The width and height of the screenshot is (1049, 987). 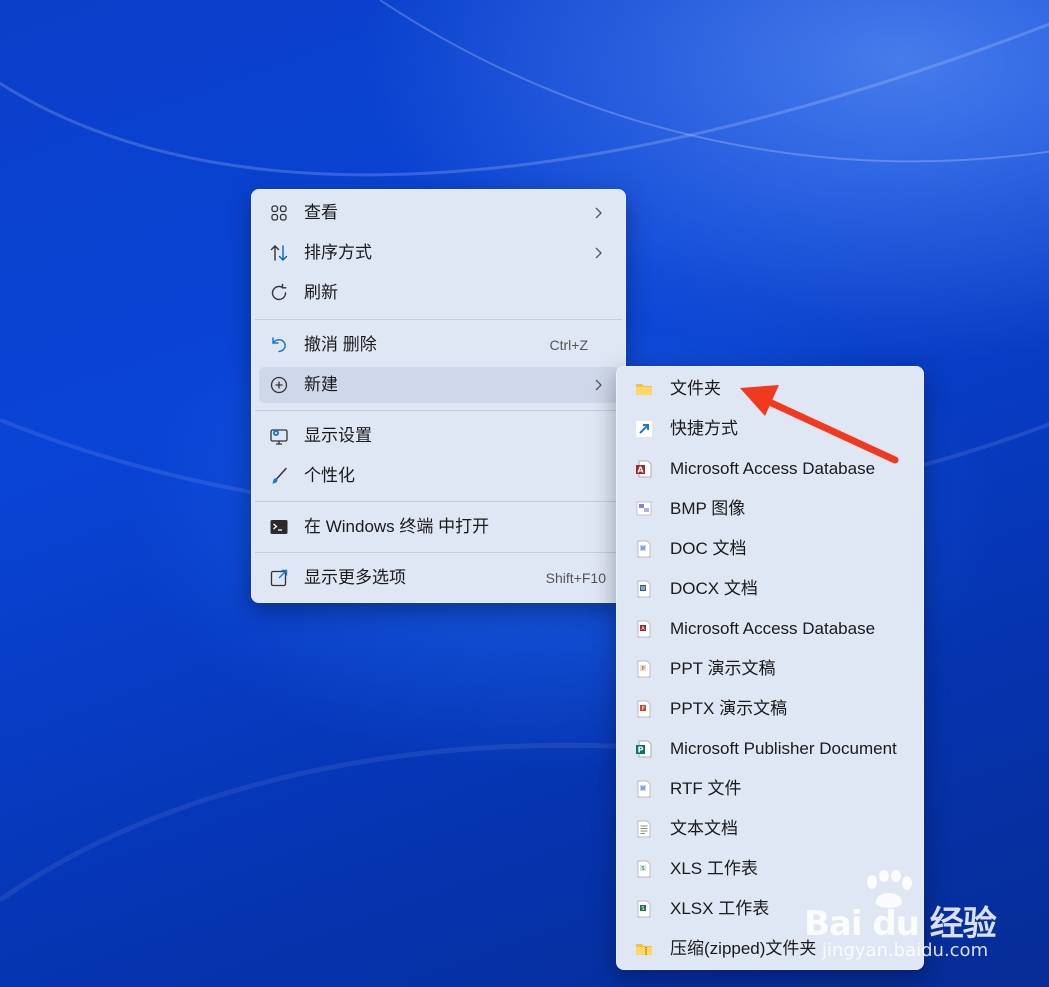 I want to click on watermark-brand: Bai du 经验, so click(x=900, y=924).